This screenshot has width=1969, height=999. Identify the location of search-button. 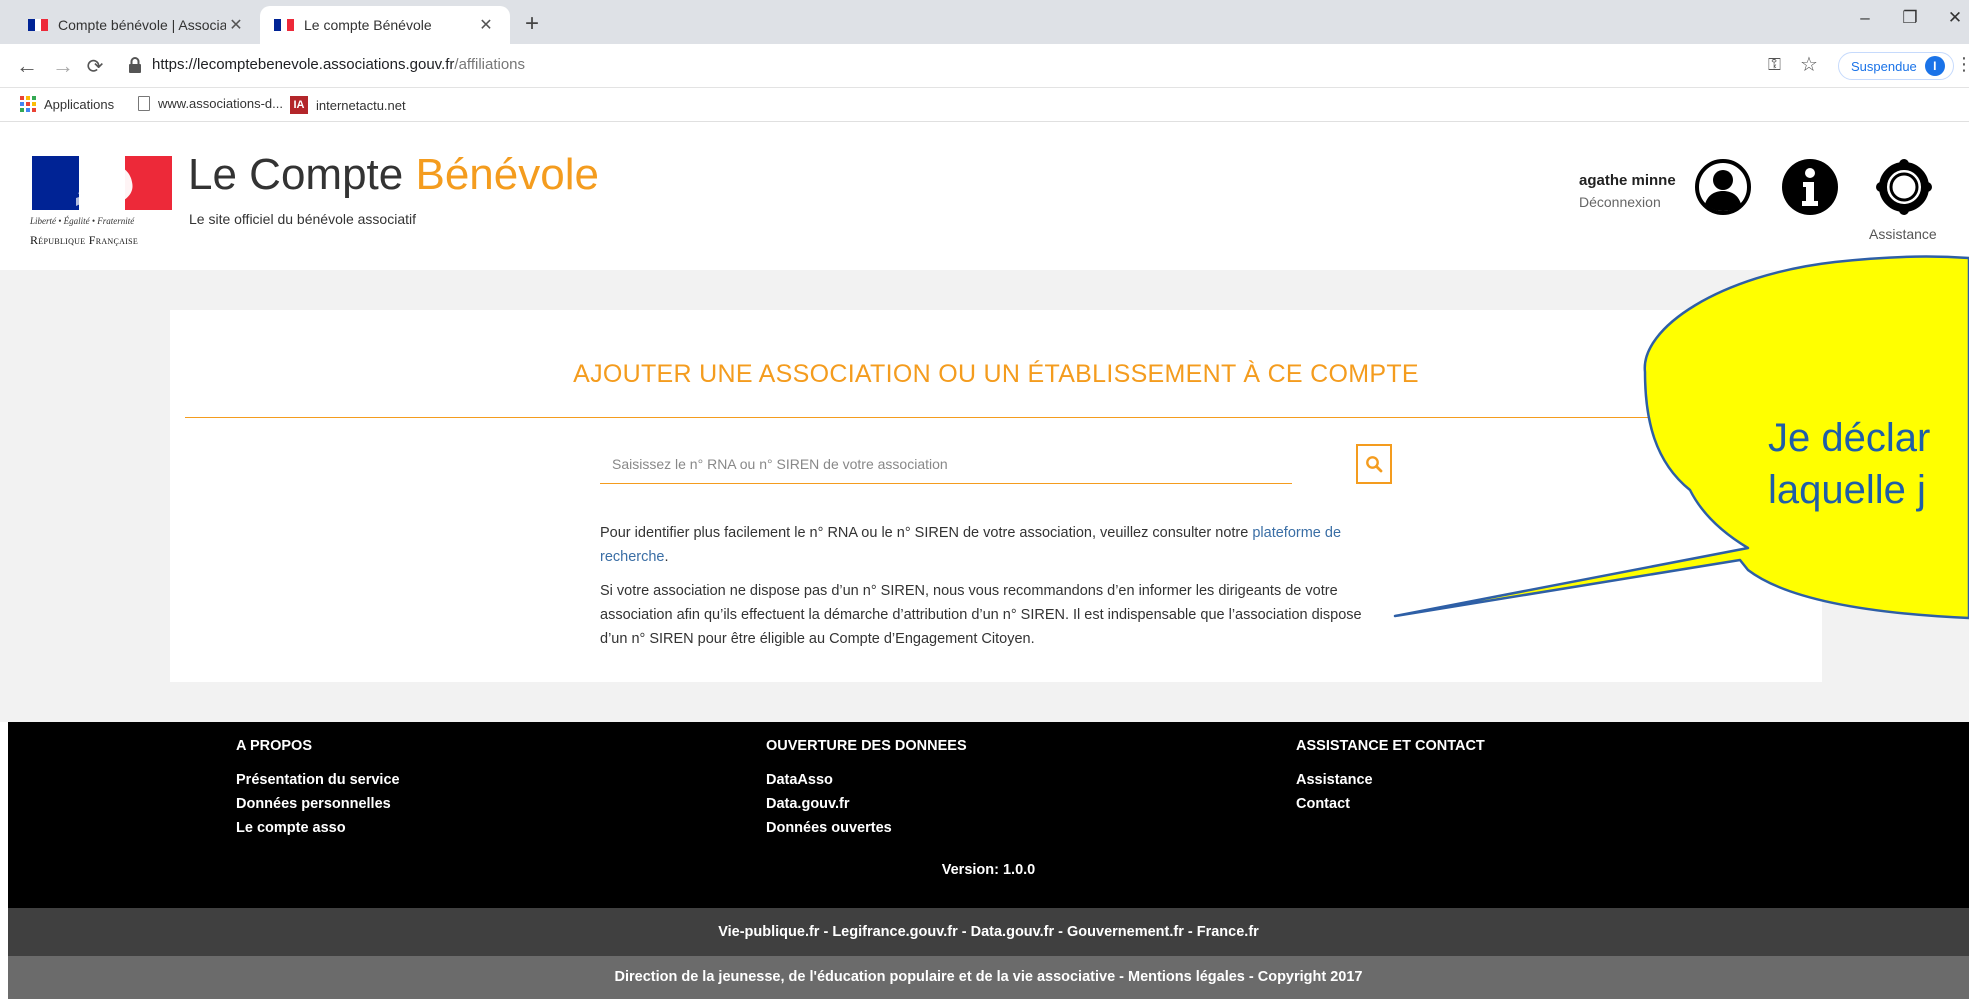
(1374, 464).